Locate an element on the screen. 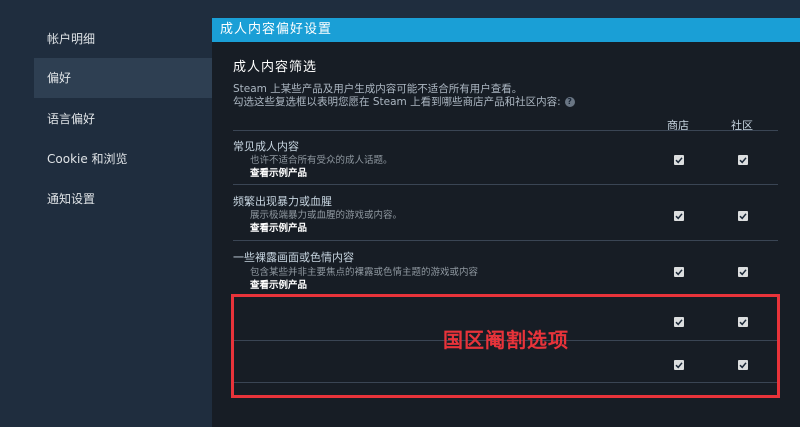 The width and height of the screenshot is (800, 427). section-title: 成人内容筛选 is located at coordinates (275, 67).